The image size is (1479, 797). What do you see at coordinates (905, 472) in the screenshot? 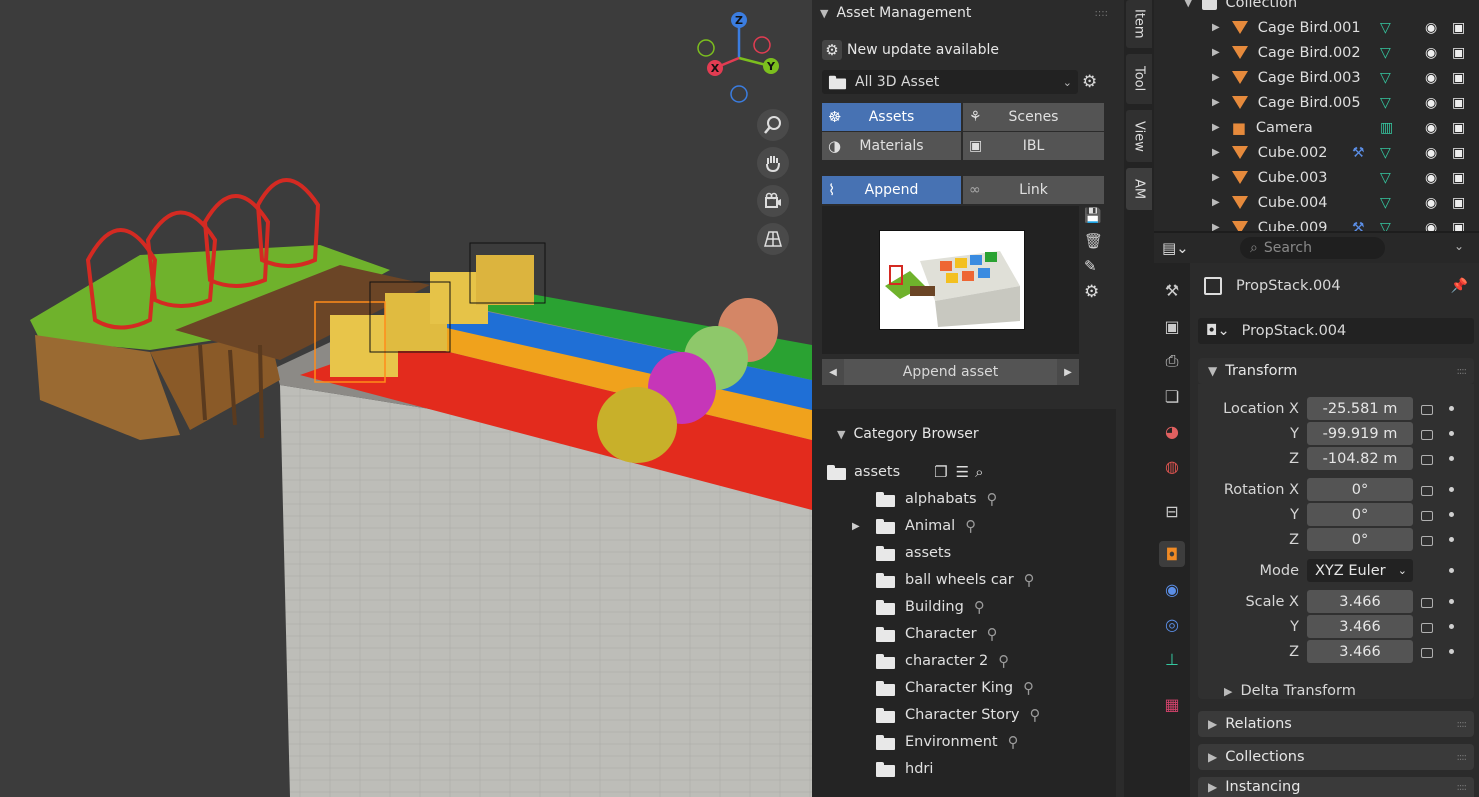
I see `root-folder-assets: assets ❐ ☰ ⌕` at bounding box center [905, 472].